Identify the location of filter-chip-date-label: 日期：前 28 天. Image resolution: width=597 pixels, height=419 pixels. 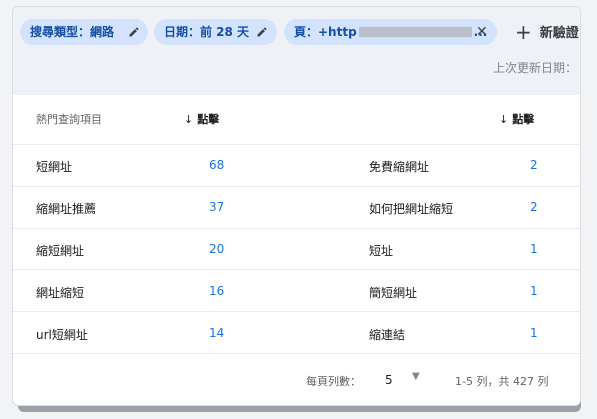
(207, 32).